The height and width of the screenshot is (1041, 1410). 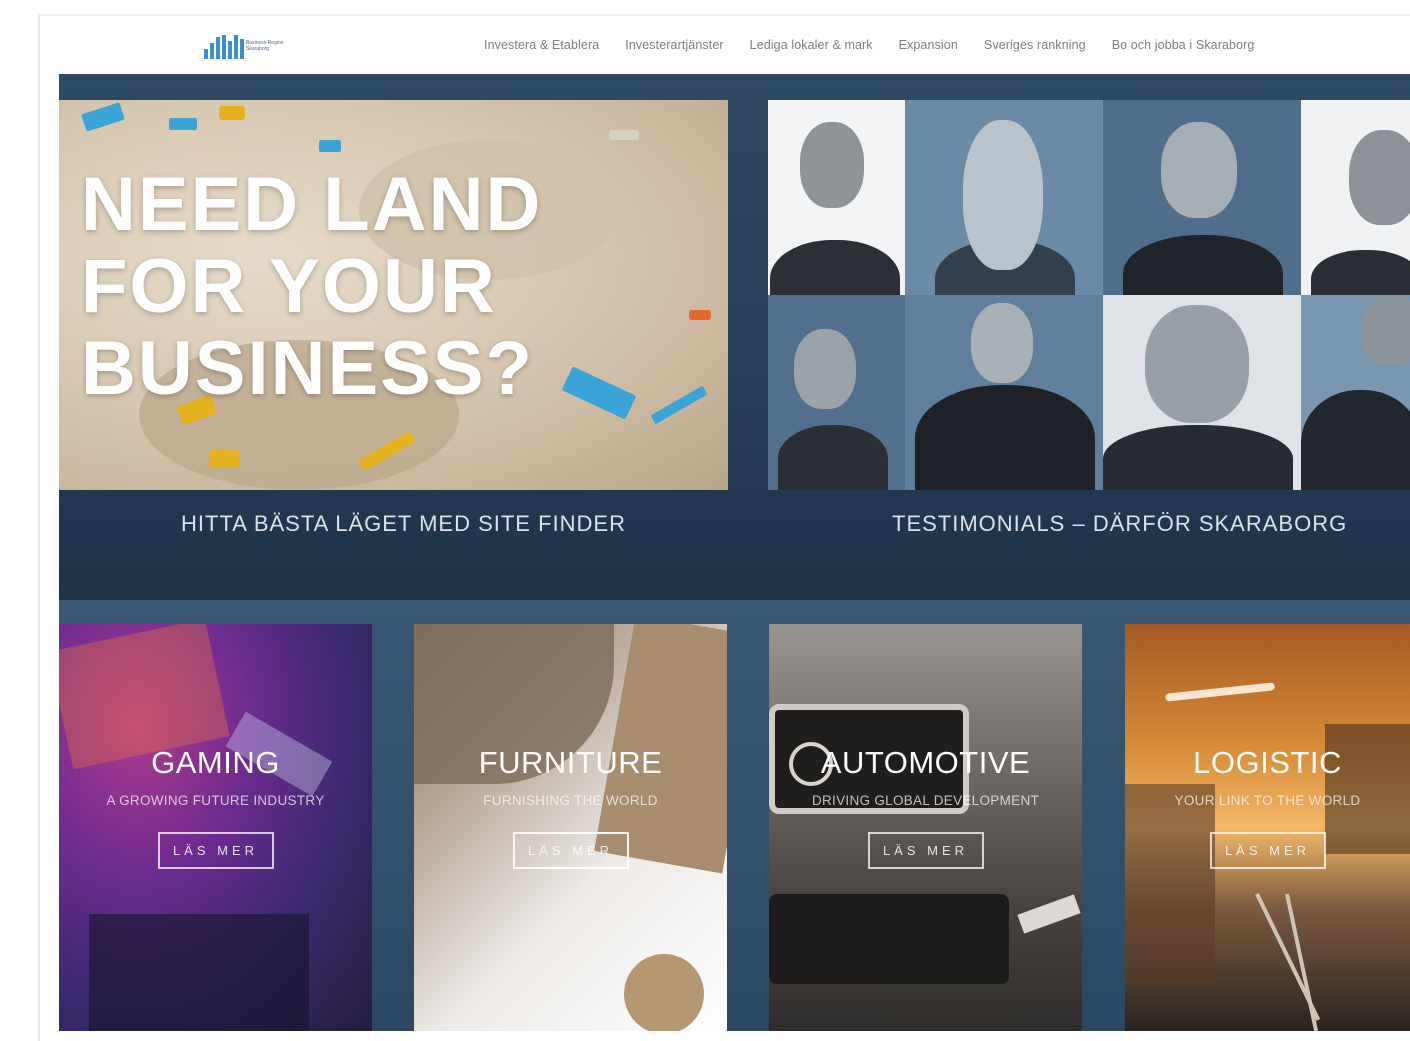 What do you see at coordinates (811, 45) in the screenshot?
I see `nav-lediga-lokaler: Lediga lokaler & mark` at bounding box center [811, 45].